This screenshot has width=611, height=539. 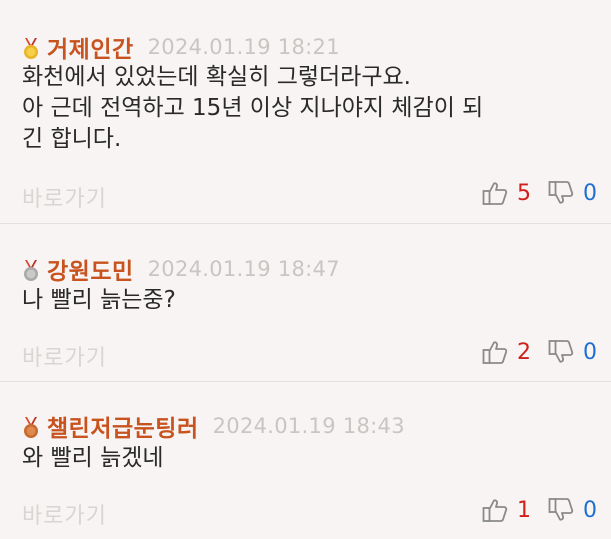 I want to click on upvote-count: 2, so click(x=524, y=352).